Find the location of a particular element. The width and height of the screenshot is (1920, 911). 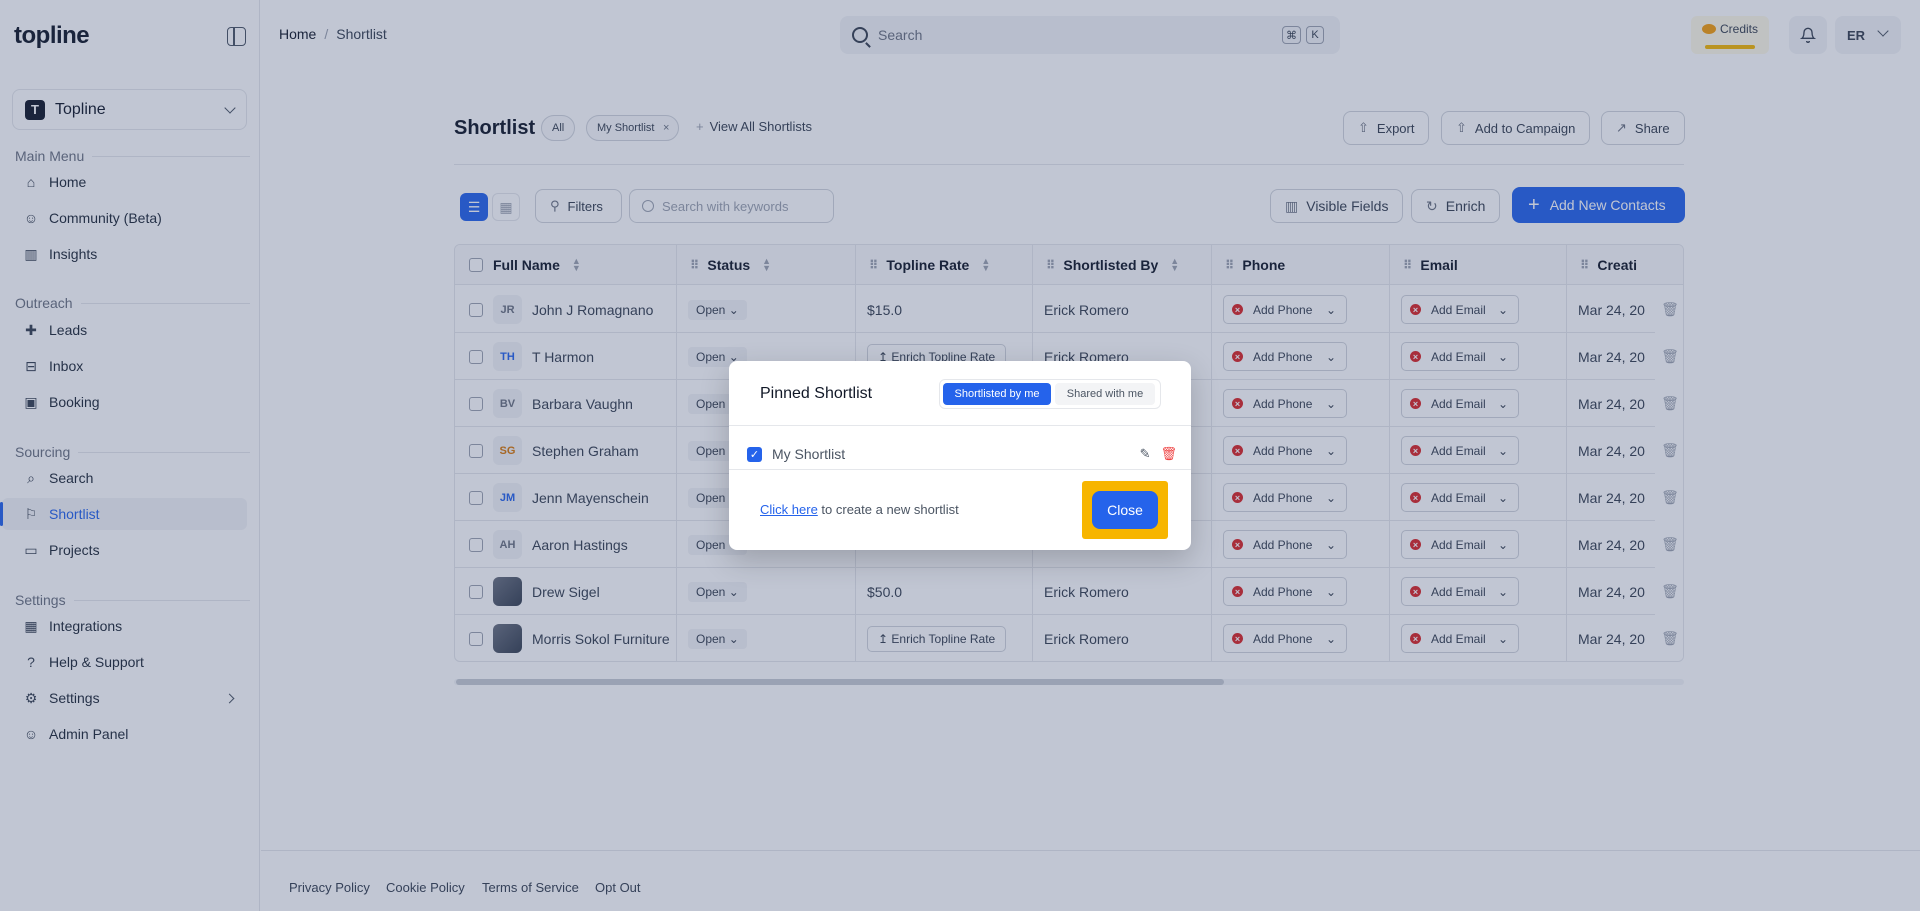

create-shortlist-text: Click here to create a new shortlist is located at coordinates (859, 509).